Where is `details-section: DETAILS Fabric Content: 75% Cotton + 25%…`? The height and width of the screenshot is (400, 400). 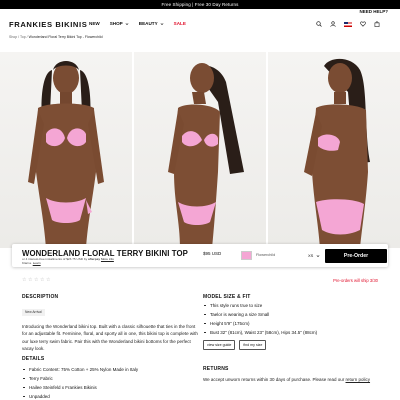 details-section: DETAILS Fabric Content: 75% Cotton + 25%… is located at coordinates (80, 378).